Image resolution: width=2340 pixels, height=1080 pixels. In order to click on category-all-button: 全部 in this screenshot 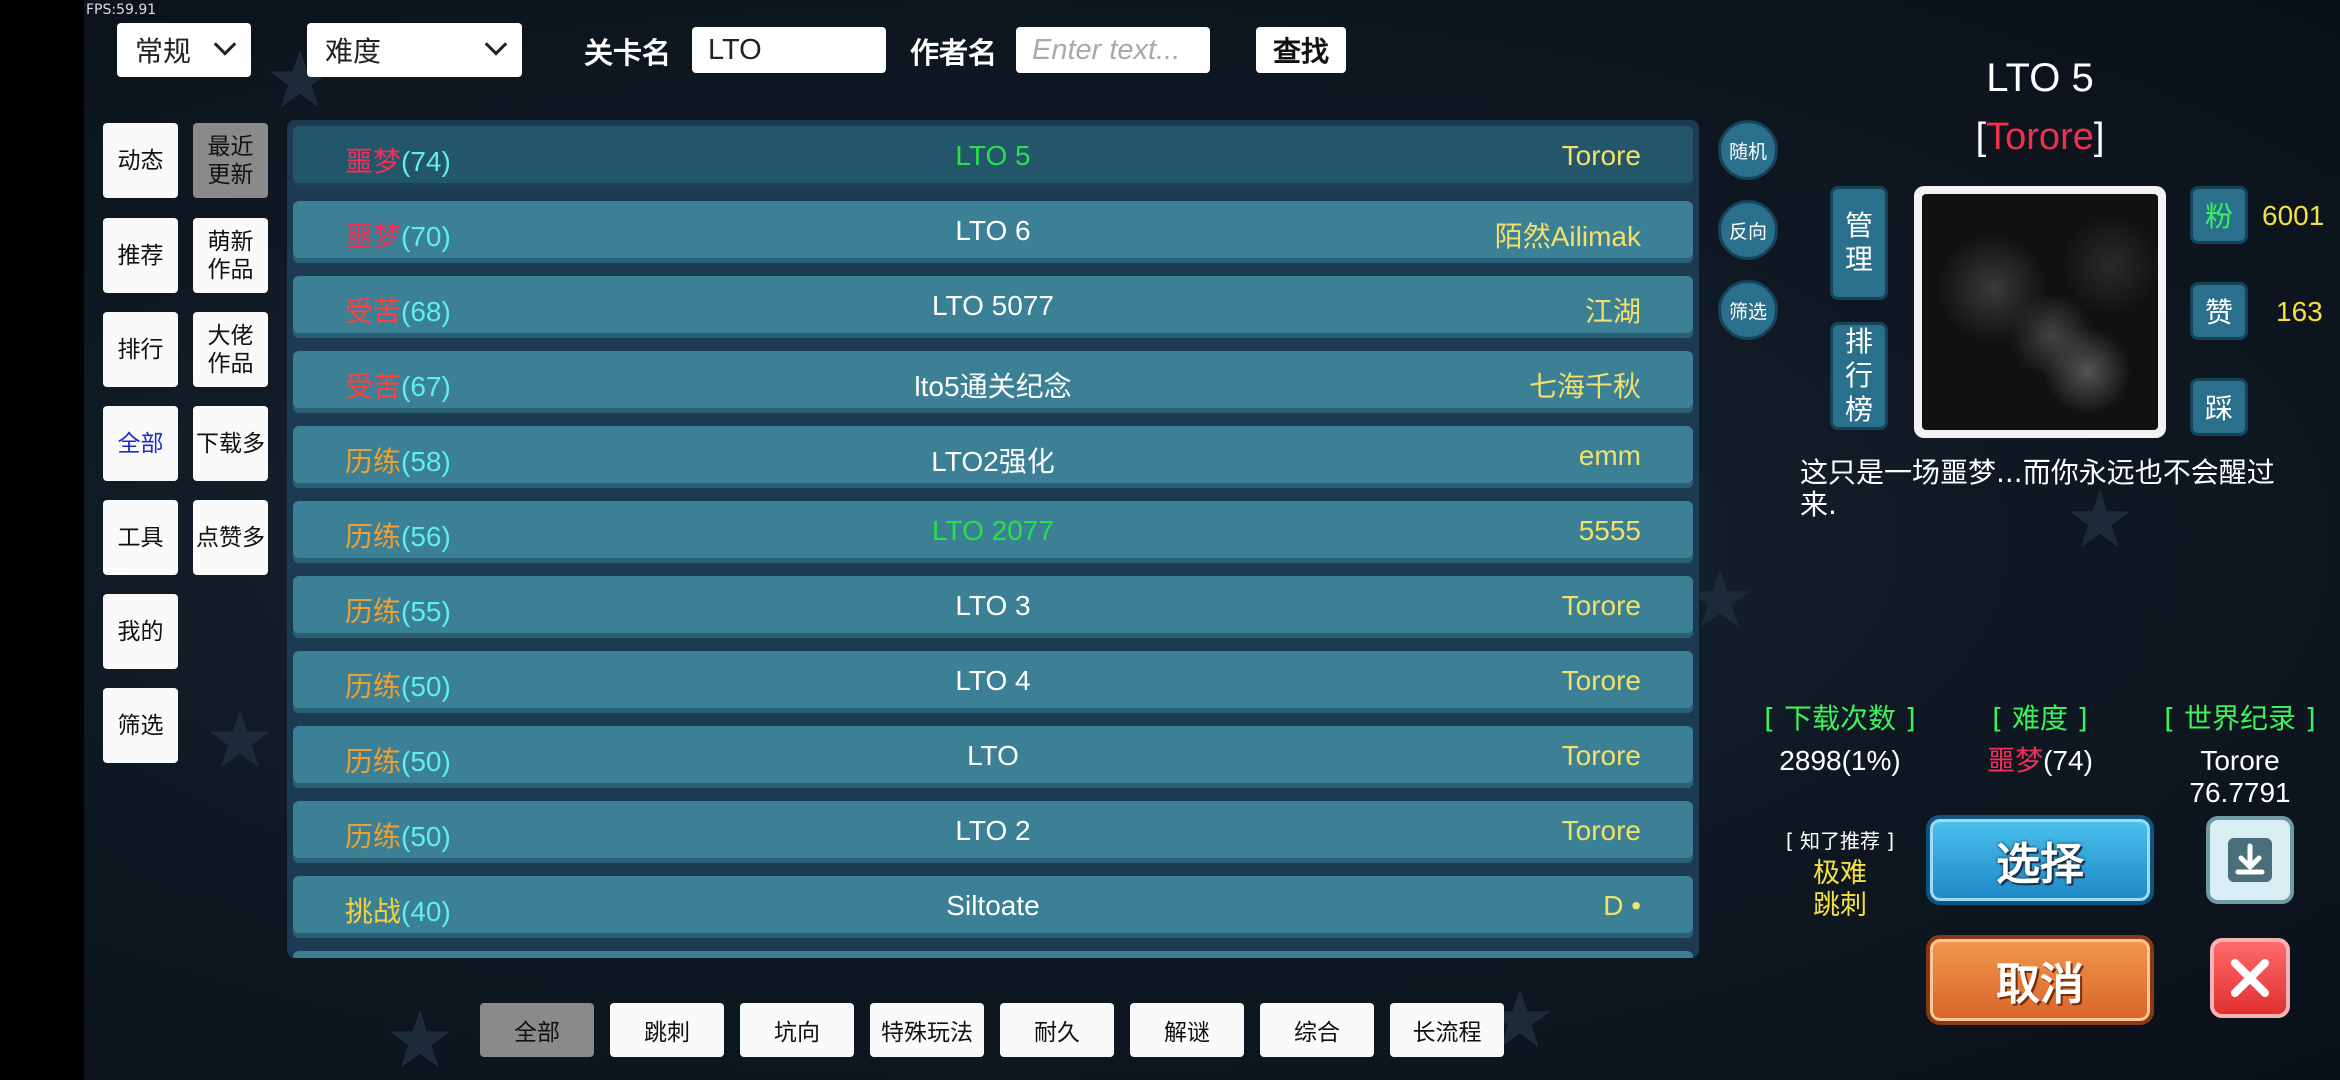, I will do `click(140, 443)`.